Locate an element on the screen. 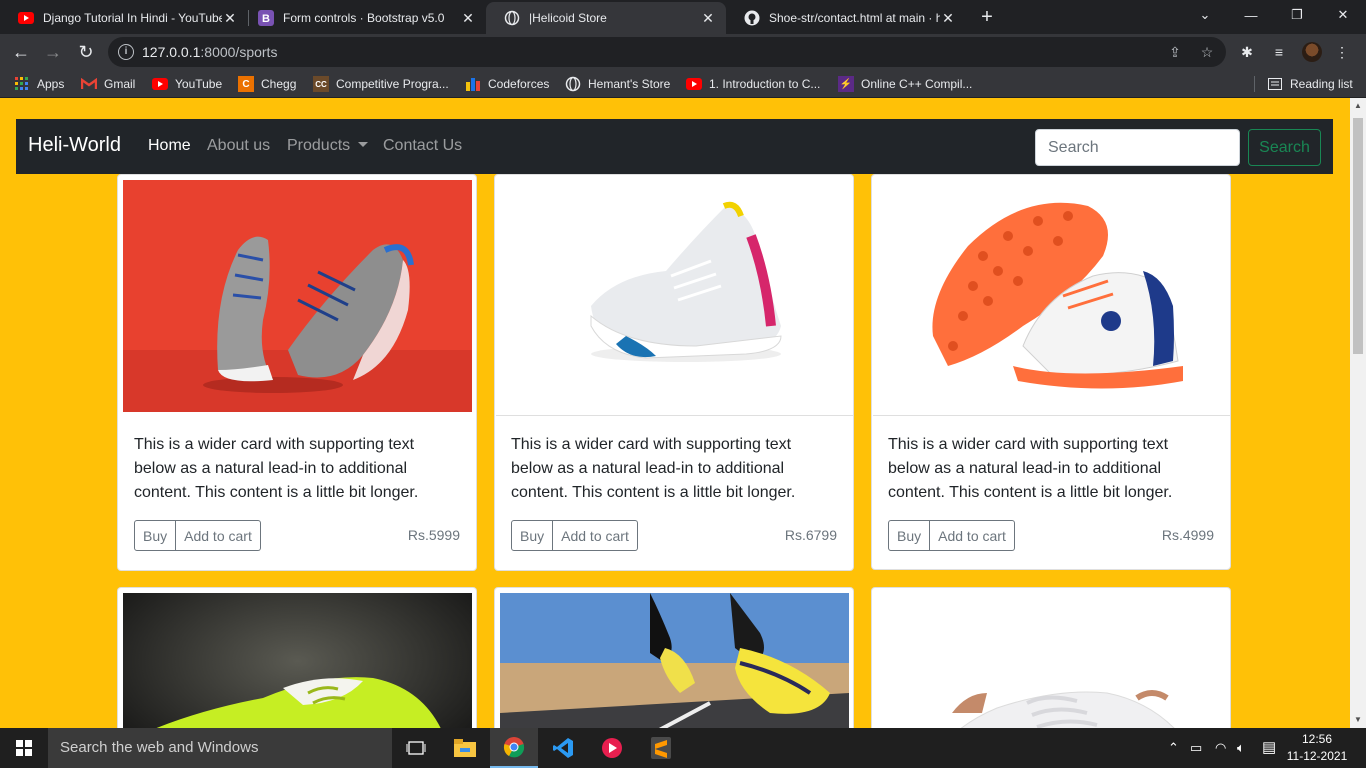 The image size is (1366, 768). wifi-icon: ◠ is located at coordinates (1220, 748).